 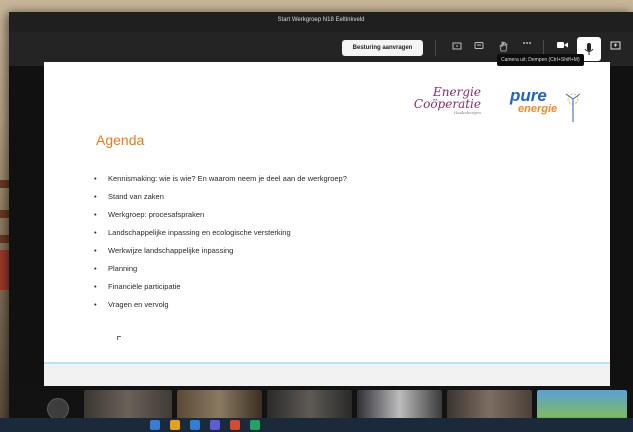 I want to click on window-title: Start Werkgroep N18 Eeltinkveld, so click(x=321, y=20).